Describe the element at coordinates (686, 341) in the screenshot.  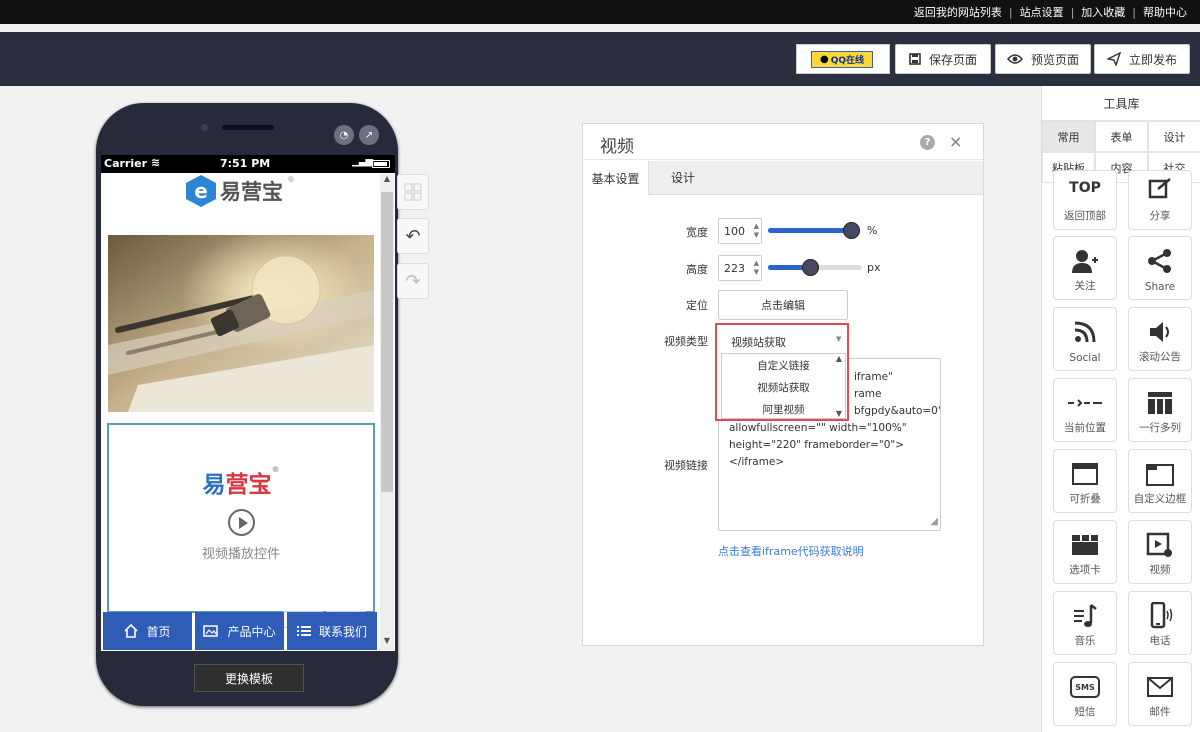
I see `video-type-label: 视频类型` at that location.